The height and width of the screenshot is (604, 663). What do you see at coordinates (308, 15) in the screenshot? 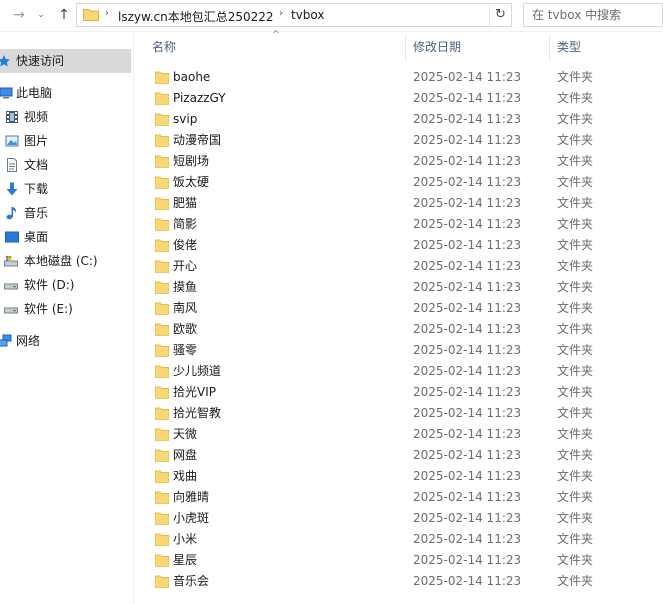
I see `breadcrumb-segment: tvbox` at bounding box center [308, 15].